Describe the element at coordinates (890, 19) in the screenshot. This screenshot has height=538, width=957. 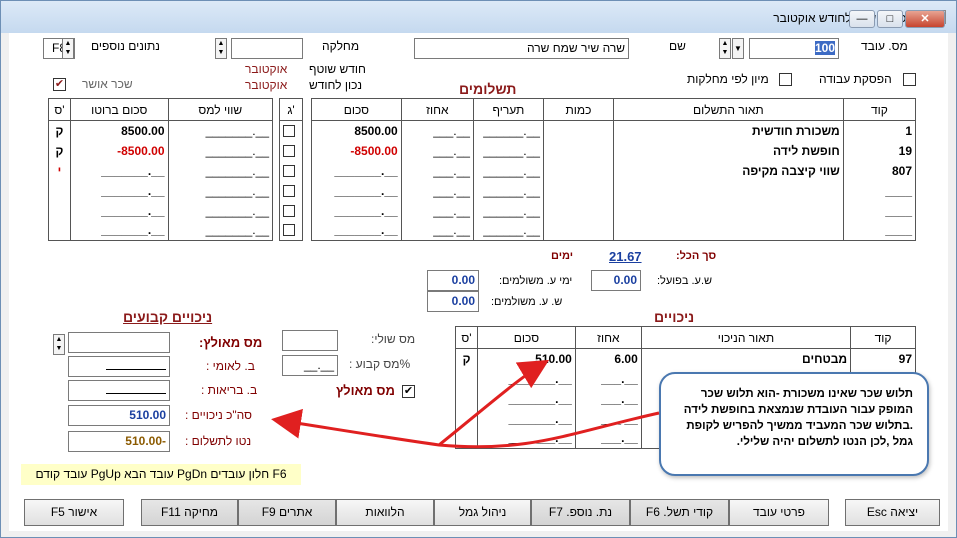
I see `restore-button: □` at that location.